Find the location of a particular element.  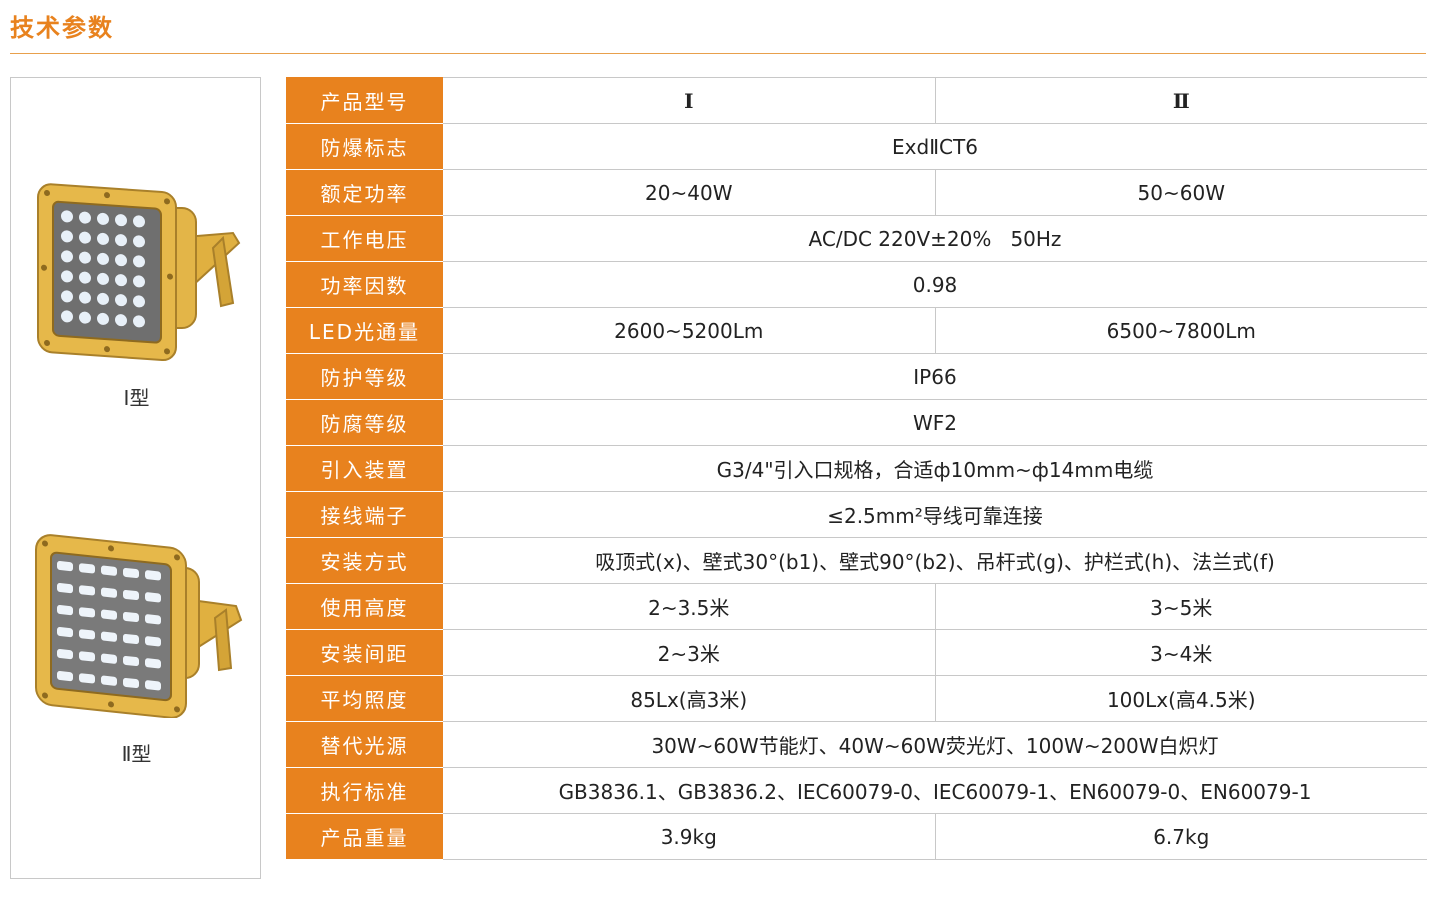

table-row: 平均照度 85Lx(高3米) 100Lx(高4.5米) is located at coordinates (856, 698).